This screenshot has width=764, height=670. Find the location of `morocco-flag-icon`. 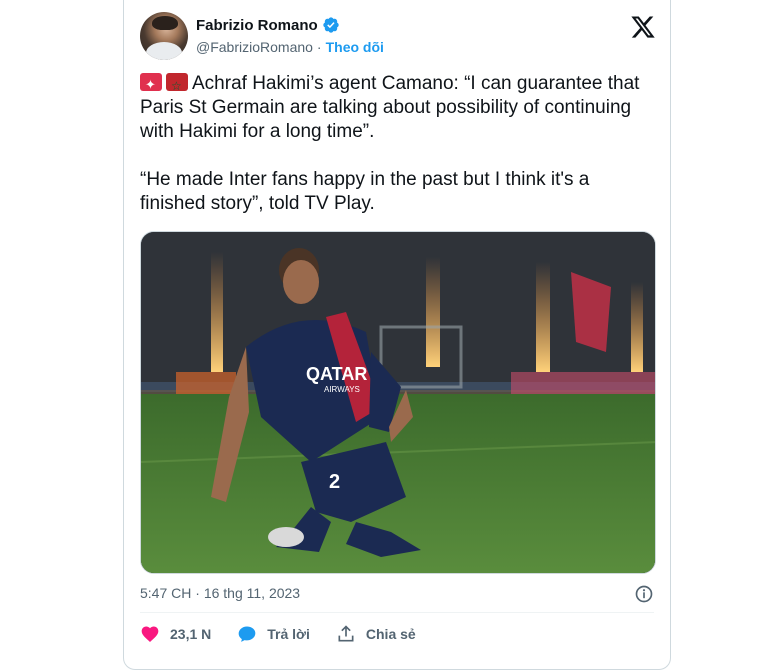

morocco-flag-icon is located at coordinates (177, 85).